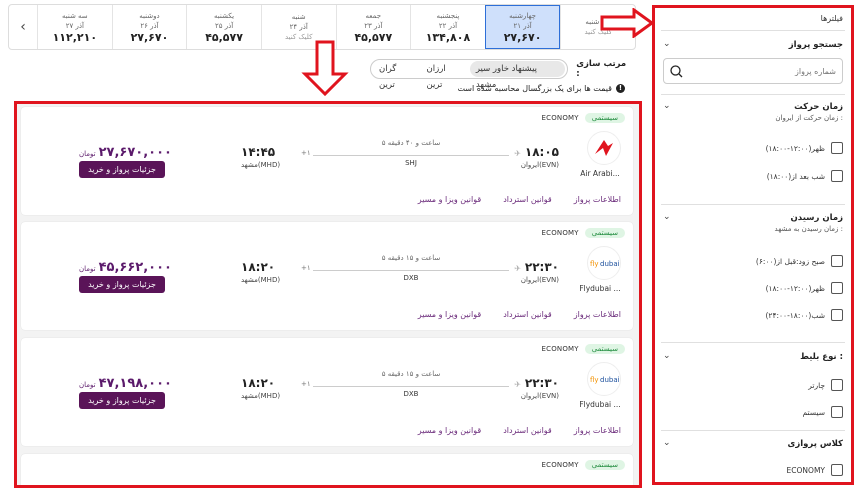  I want to click on date-price: ۱۳۴,۸۰۸, so click(448, 37).